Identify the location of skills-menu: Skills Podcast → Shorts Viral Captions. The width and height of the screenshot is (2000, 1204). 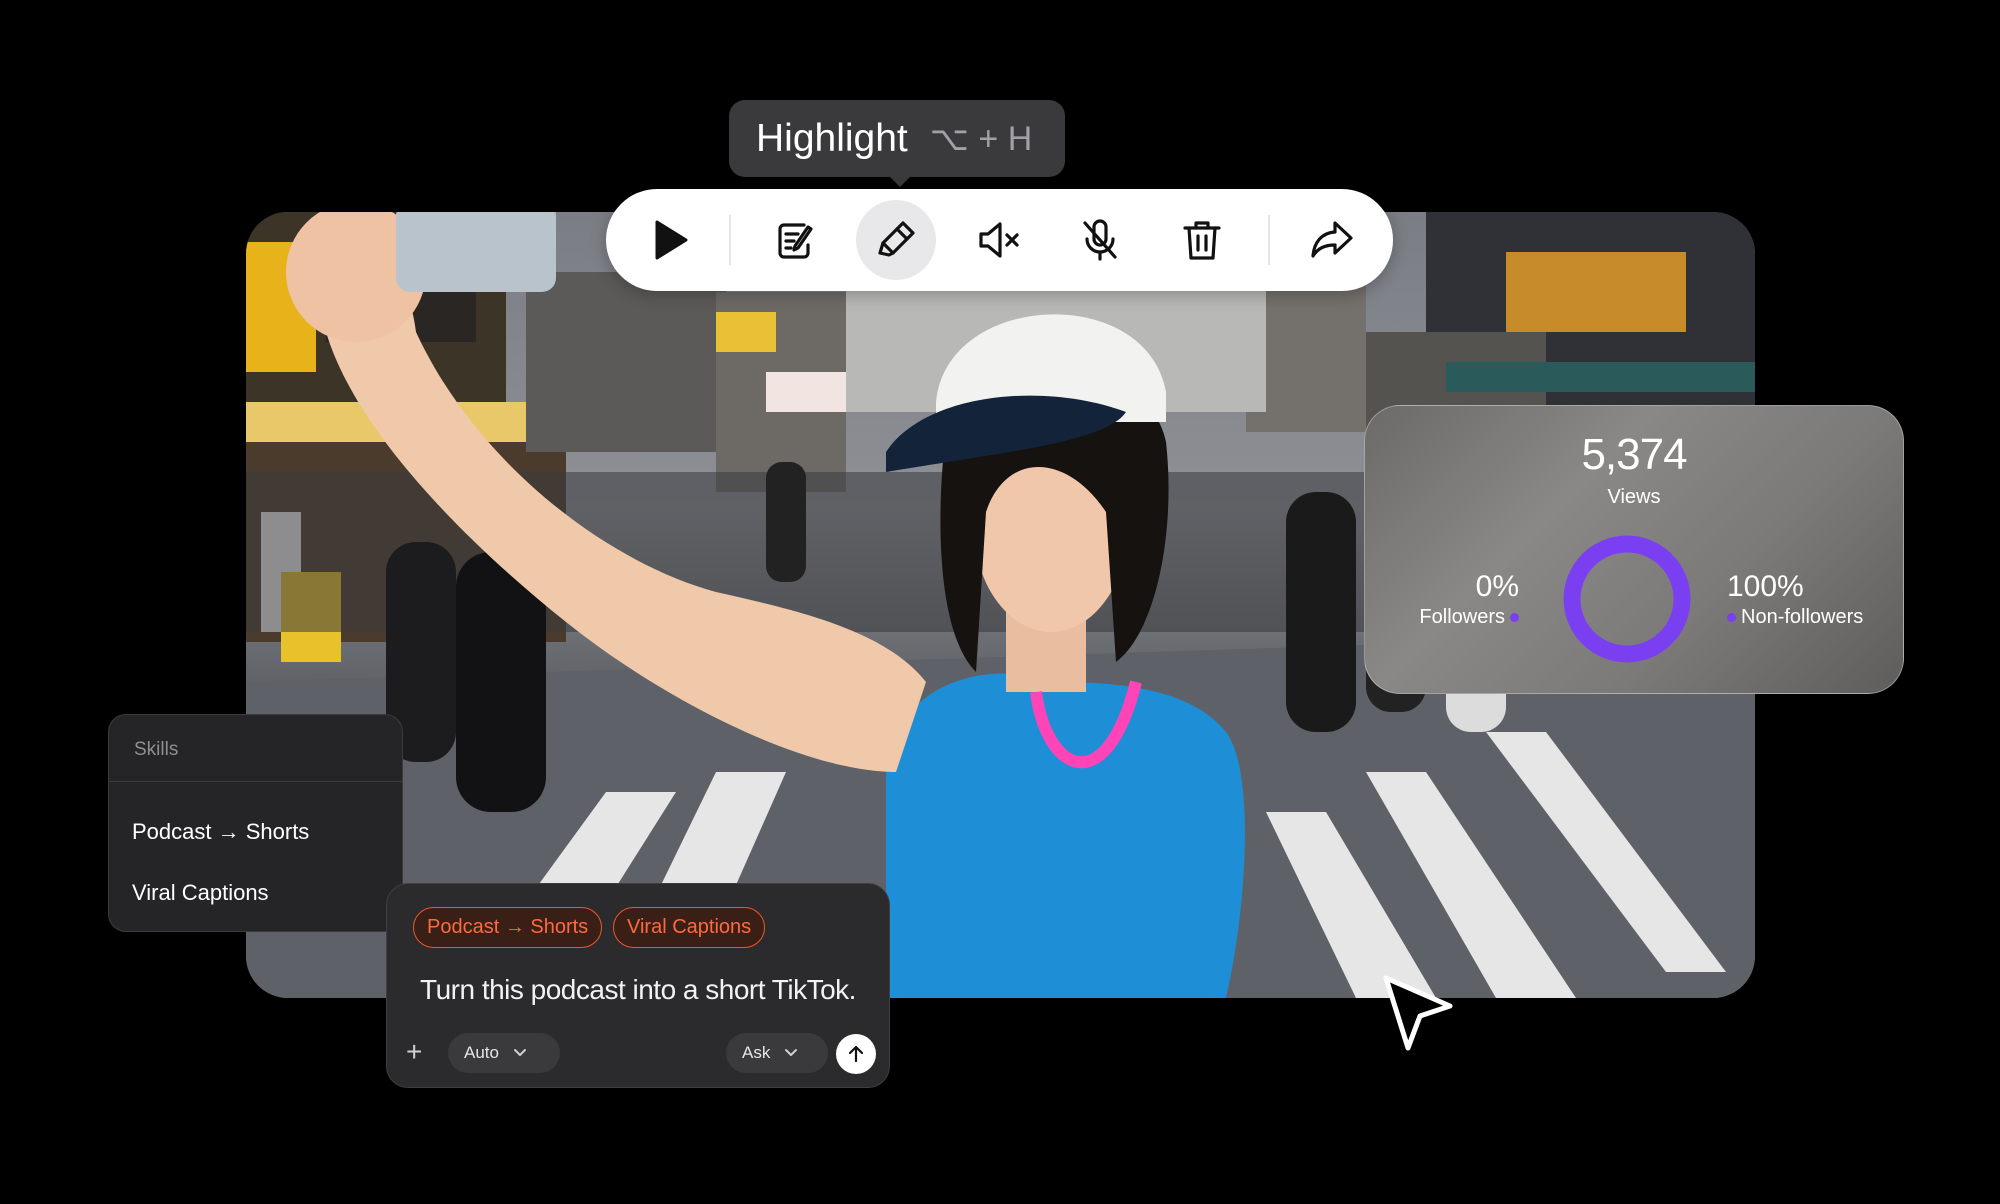
(255, 823).